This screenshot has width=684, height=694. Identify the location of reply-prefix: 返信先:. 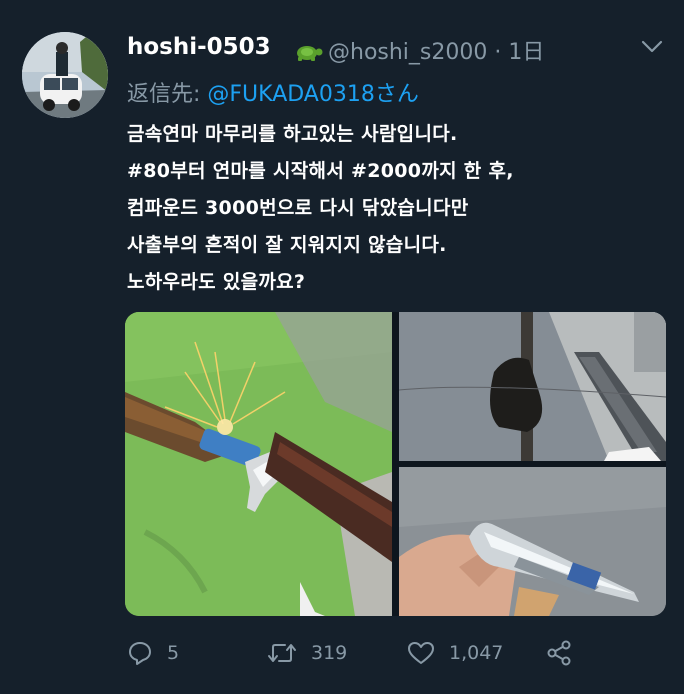
(167, 94).